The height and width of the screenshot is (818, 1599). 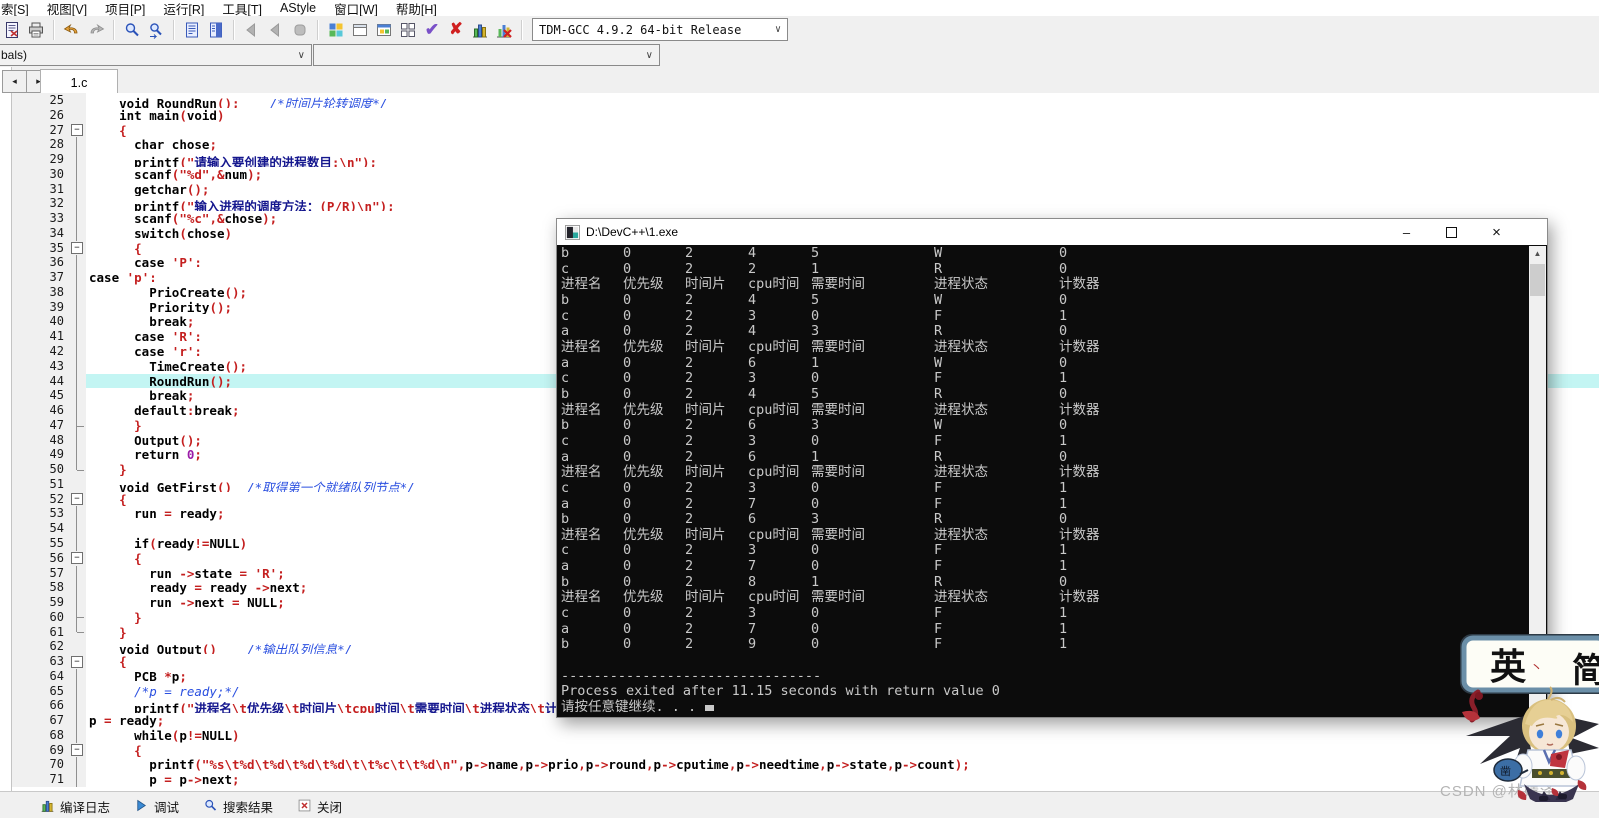 I want to click on goto-line-button, so click(x=192, y=30).